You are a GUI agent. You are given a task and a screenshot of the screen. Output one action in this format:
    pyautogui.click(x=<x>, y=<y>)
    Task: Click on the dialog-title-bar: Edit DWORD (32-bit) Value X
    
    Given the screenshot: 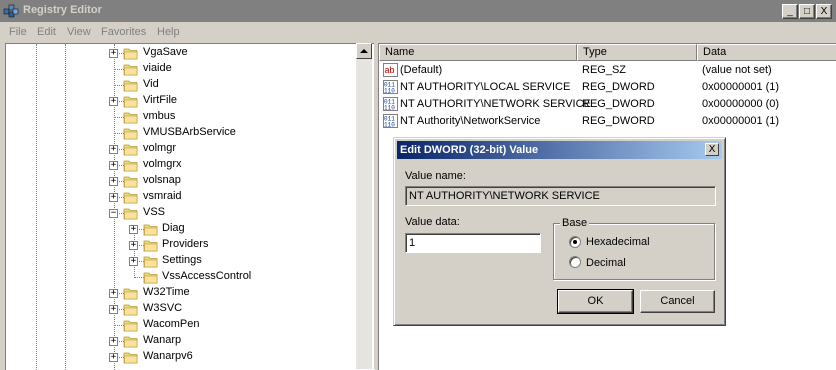 What is the action you would take?
    pyautogui.click(x=559, y=150)
    